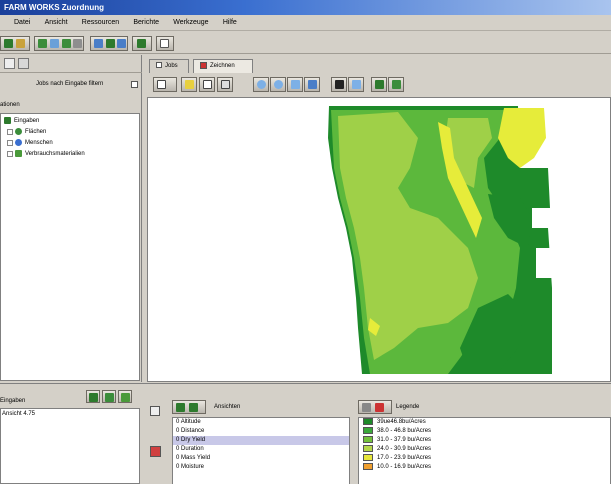 The height and width of the screenshot is (484, 611). Describe the element at coordinates (36, 132) in the screenshot. I see `tree-item-label: Flächen` at that location.